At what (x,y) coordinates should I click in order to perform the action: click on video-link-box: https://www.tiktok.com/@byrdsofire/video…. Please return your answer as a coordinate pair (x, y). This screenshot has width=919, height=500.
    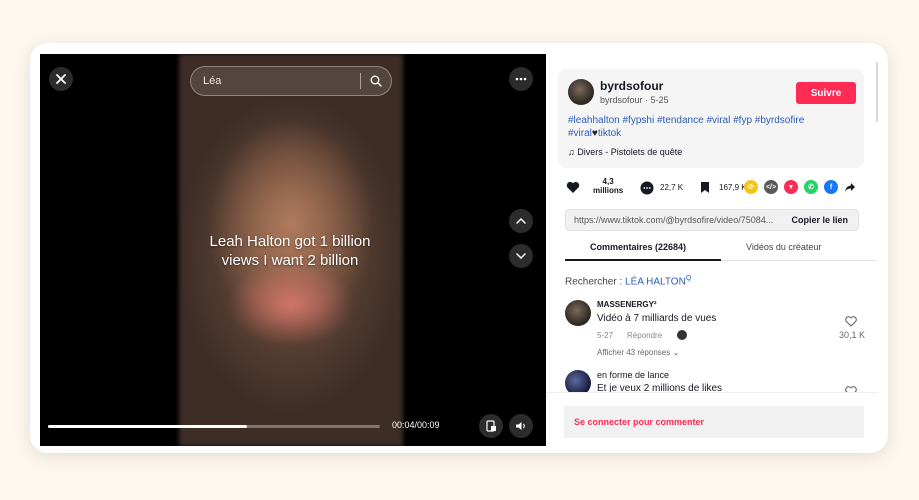
    Looking at the image, I should click on (712, 220).